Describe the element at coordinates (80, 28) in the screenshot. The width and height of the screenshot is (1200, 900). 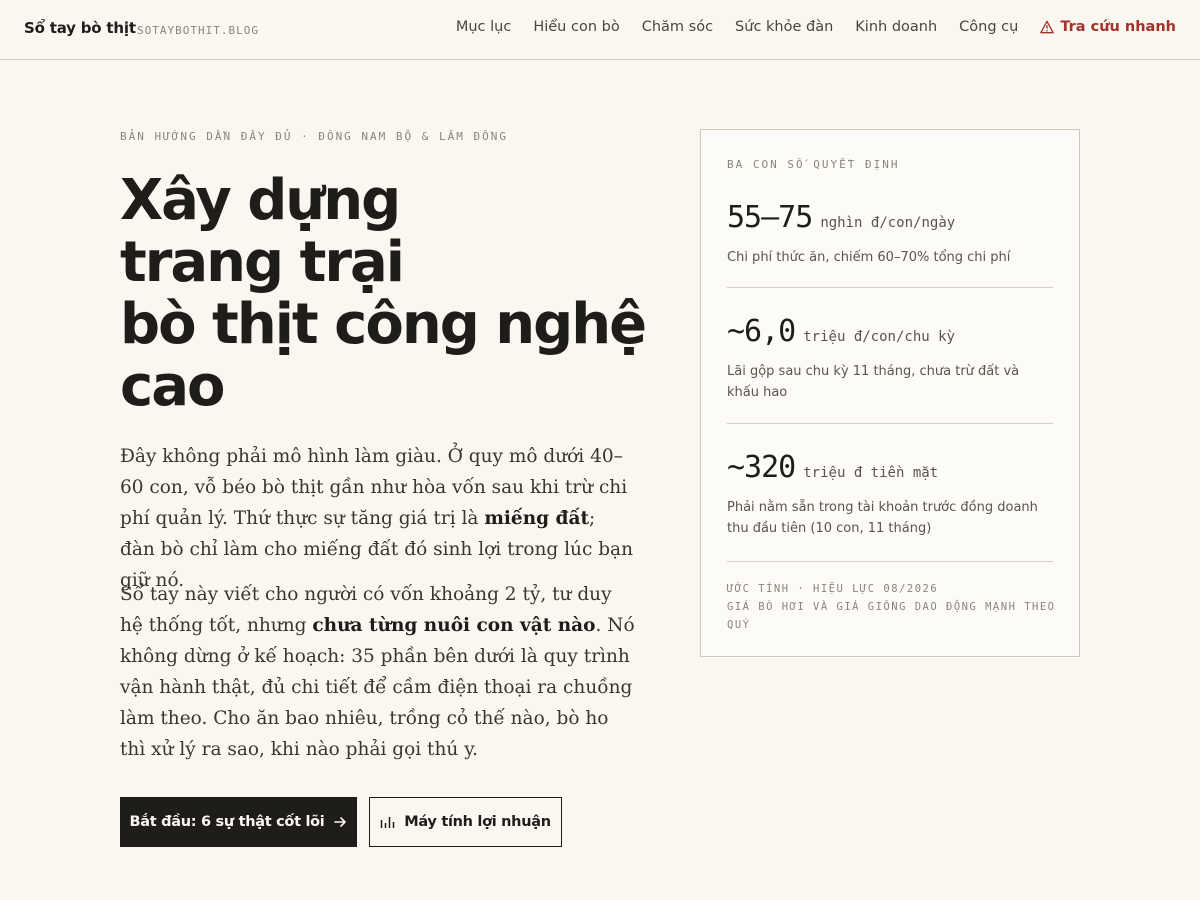
I see `brand-logo-link: Sổ tay bò thịt` at that location.